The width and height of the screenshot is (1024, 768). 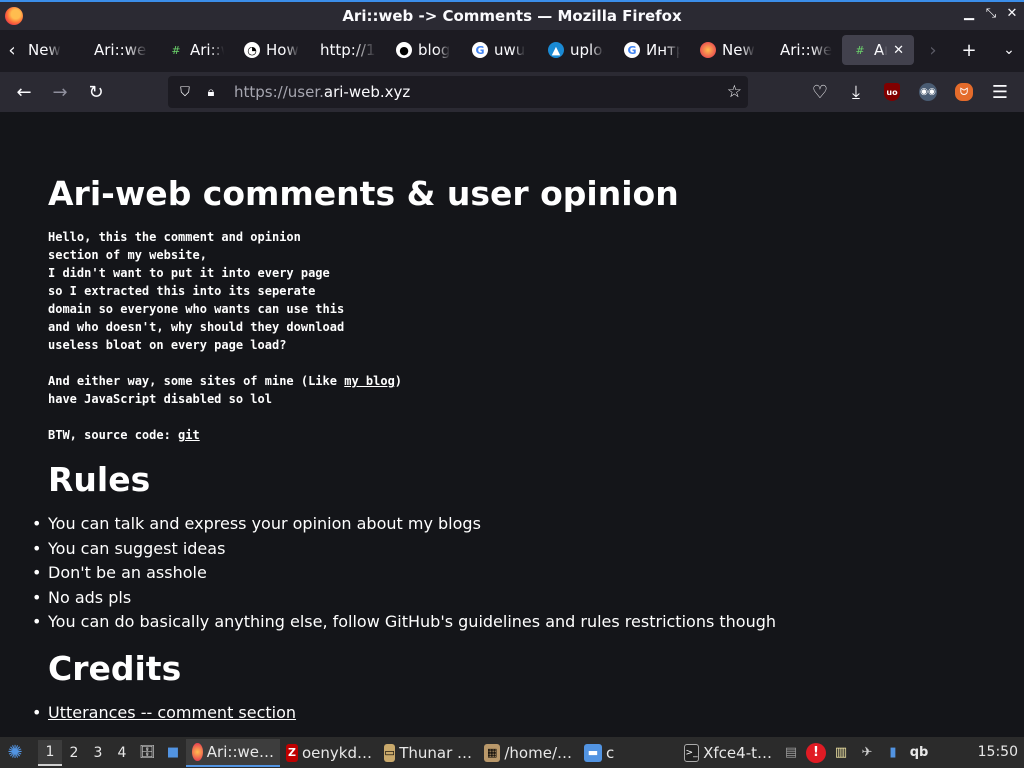 What do you see at coordinates (510, 713) in the screenshot?
I see `credits-list: Utterances -- comment section` at bounding box center [510, 713].